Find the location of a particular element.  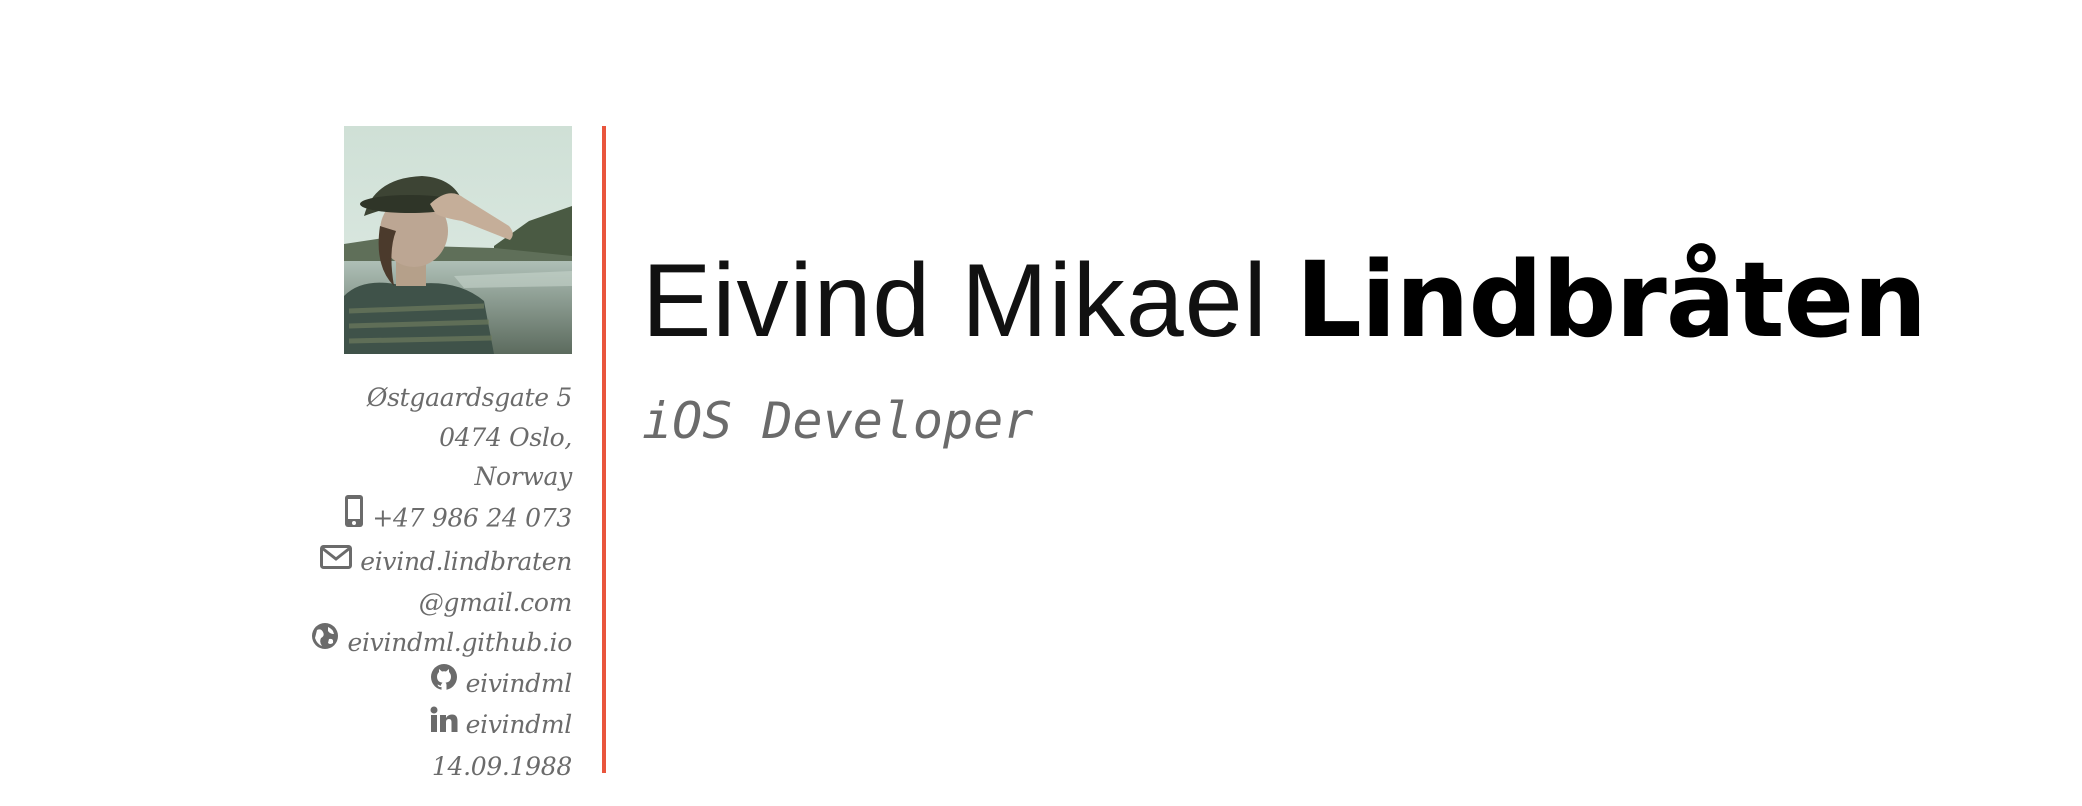

accent-divider is located at coordinates (604, 449).